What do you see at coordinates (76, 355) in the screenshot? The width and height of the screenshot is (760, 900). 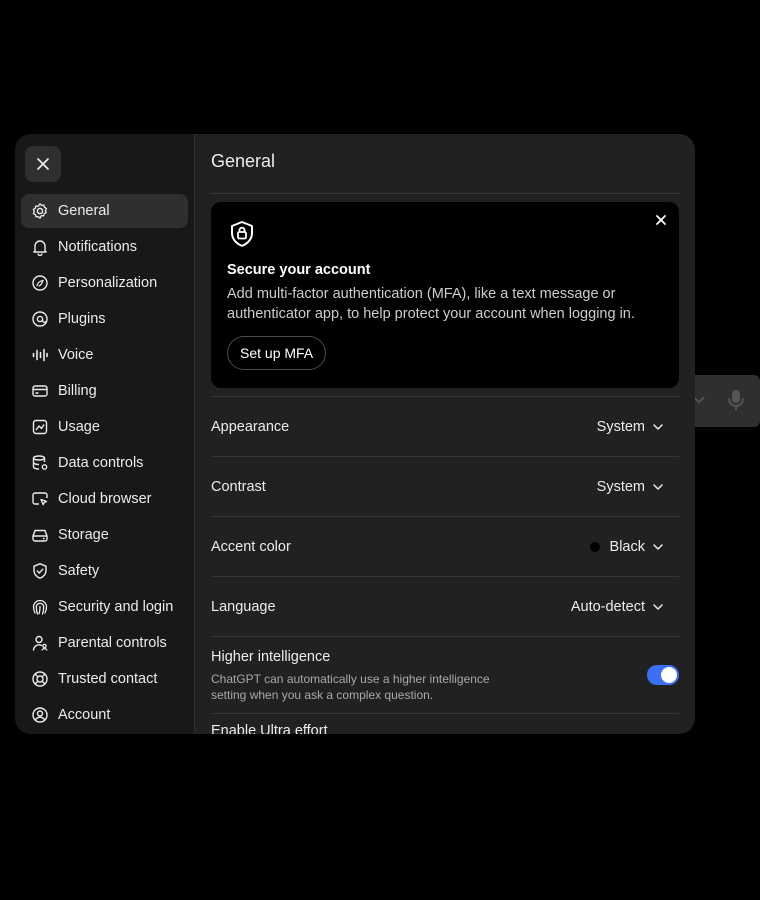 I see `sidebar-item-label: Voice` at bounding box center [76, 355].